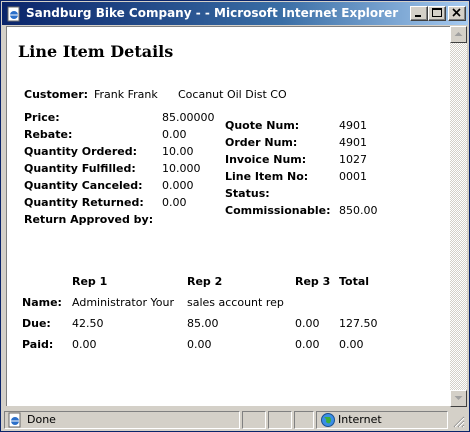  I want to click on line-item-no-value: 0001, so click(353, 176).